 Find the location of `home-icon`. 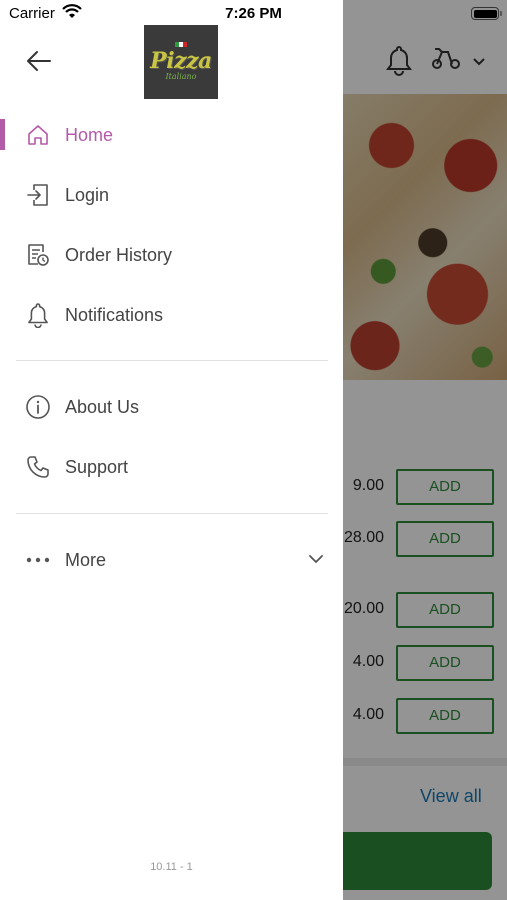

home-icon is located at coordinates (38, 135).